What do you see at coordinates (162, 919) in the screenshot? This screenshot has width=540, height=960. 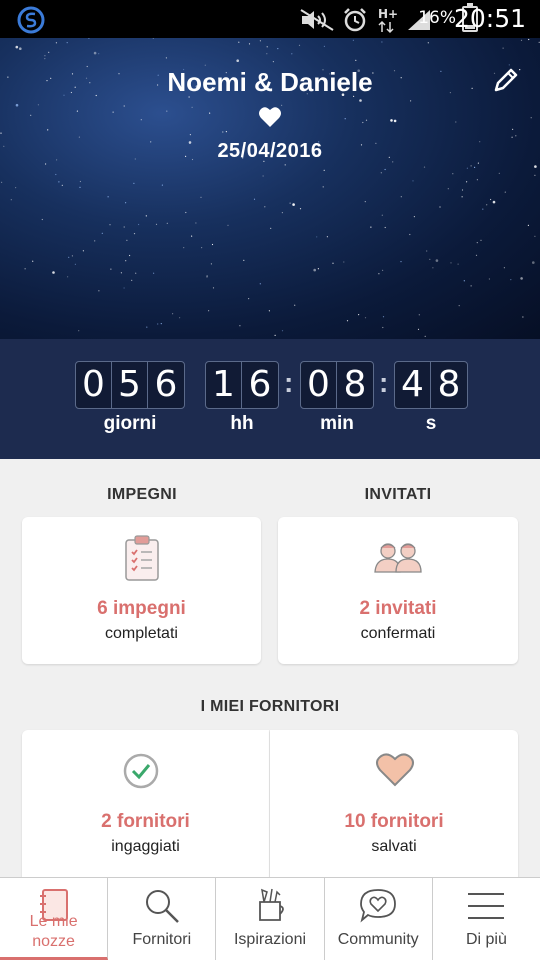 I see `nav-item-fornitori: Fornitori` at bounding box center [162, 919].